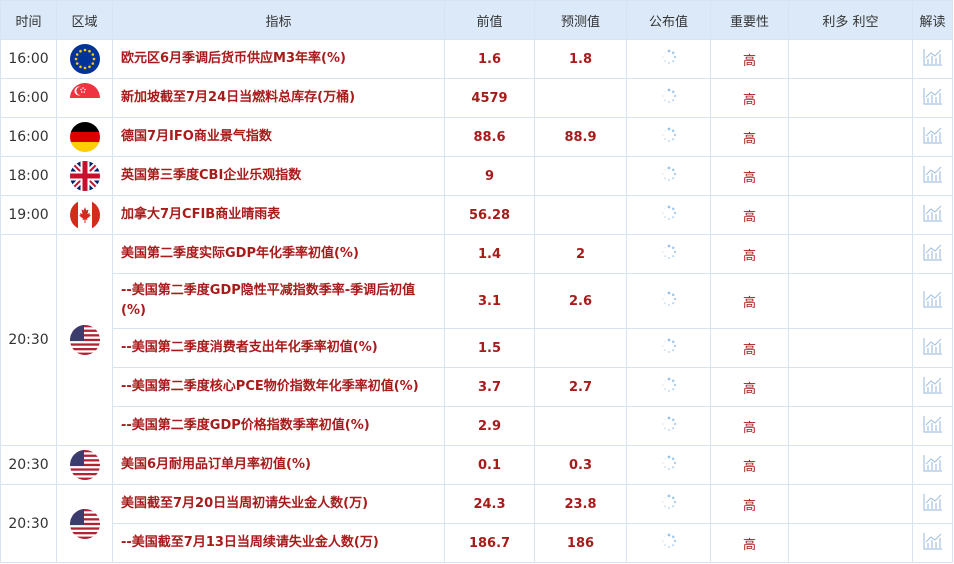 Image resolution: width=954 pixels, height=564 pixels. What do you see at coordinates (476, 98) in the screenshot?
I see `table-row: 16:00 新加坡截至7月24日当燃料总库存(万桶) 4579 高` at bounding box center [476, 98].